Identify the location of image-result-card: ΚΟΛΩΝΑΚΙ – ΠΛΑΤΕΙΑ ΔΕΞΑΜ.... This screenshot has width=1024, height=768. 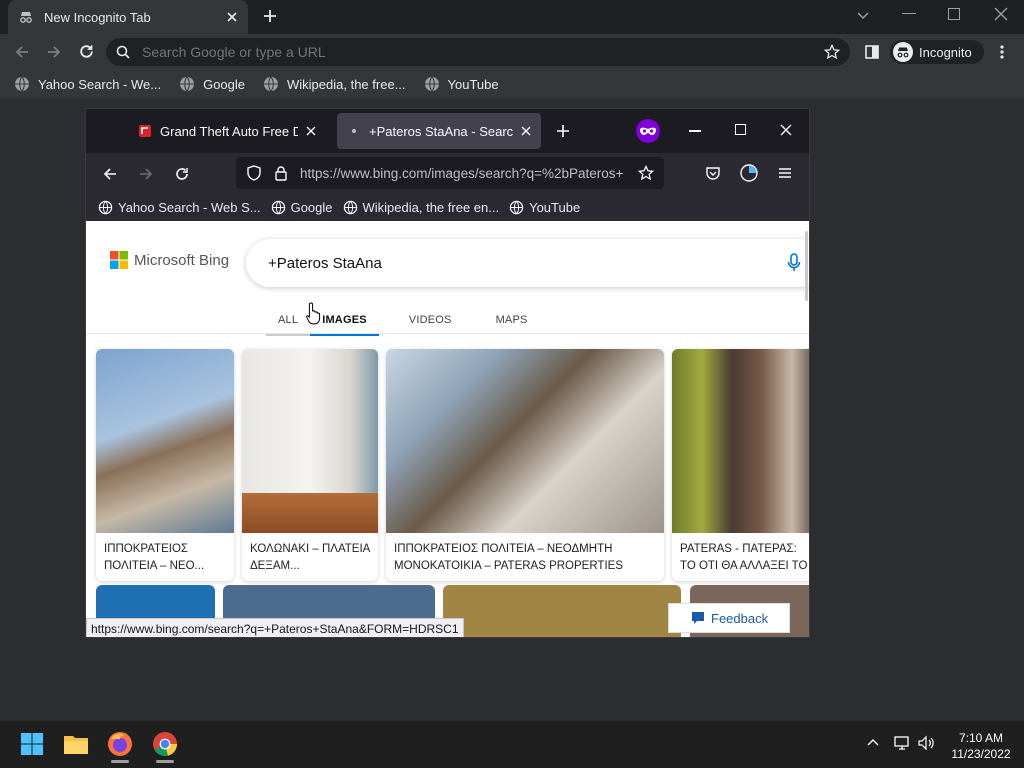
(310, 465).